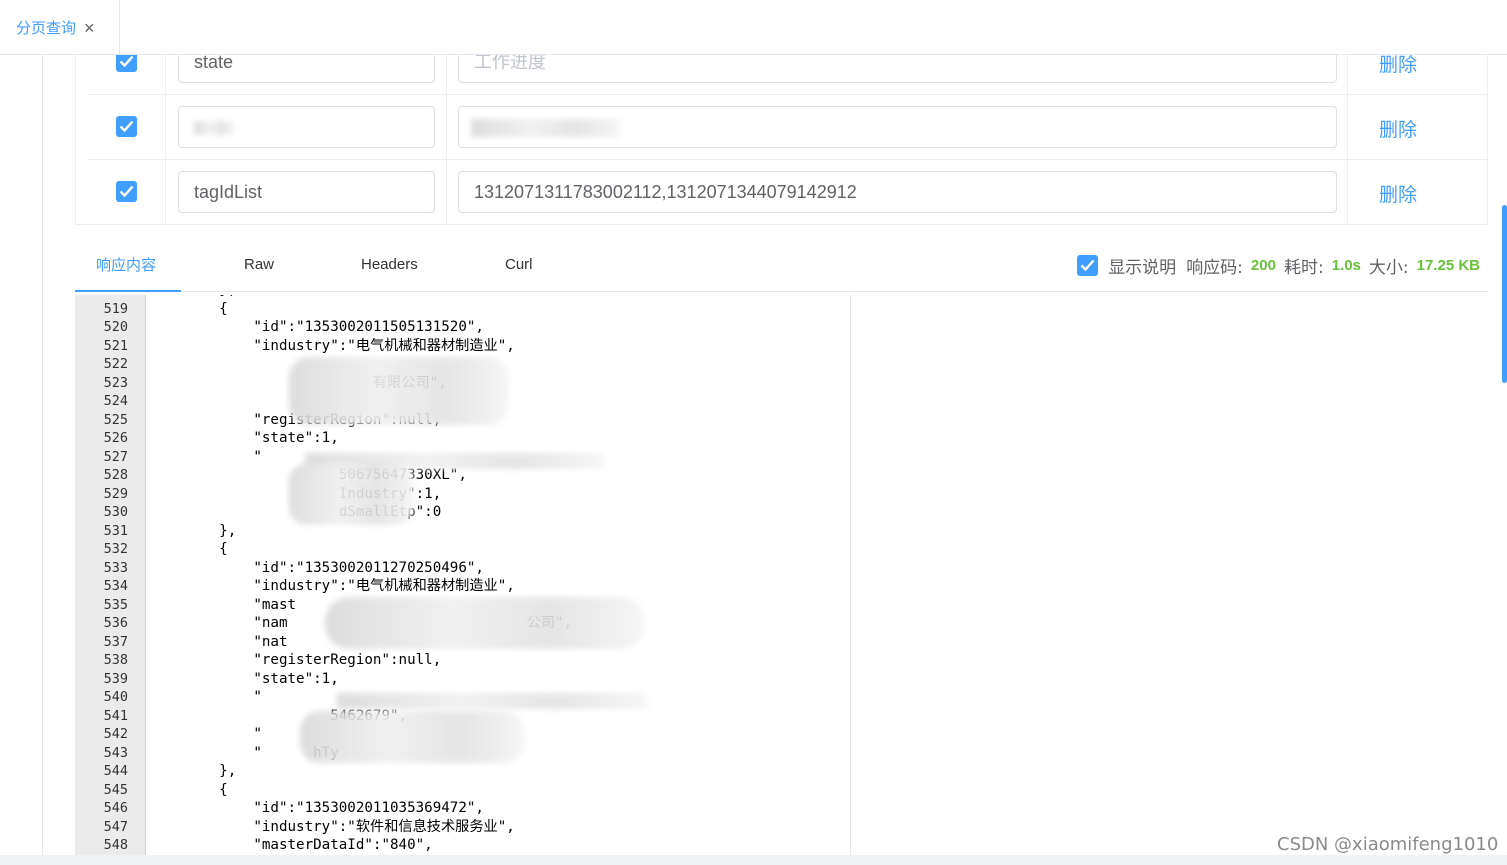 Image resolution: width=1507 pixels, height=865 pixels. I want to click on left-rail-divider, so click(42, 455).